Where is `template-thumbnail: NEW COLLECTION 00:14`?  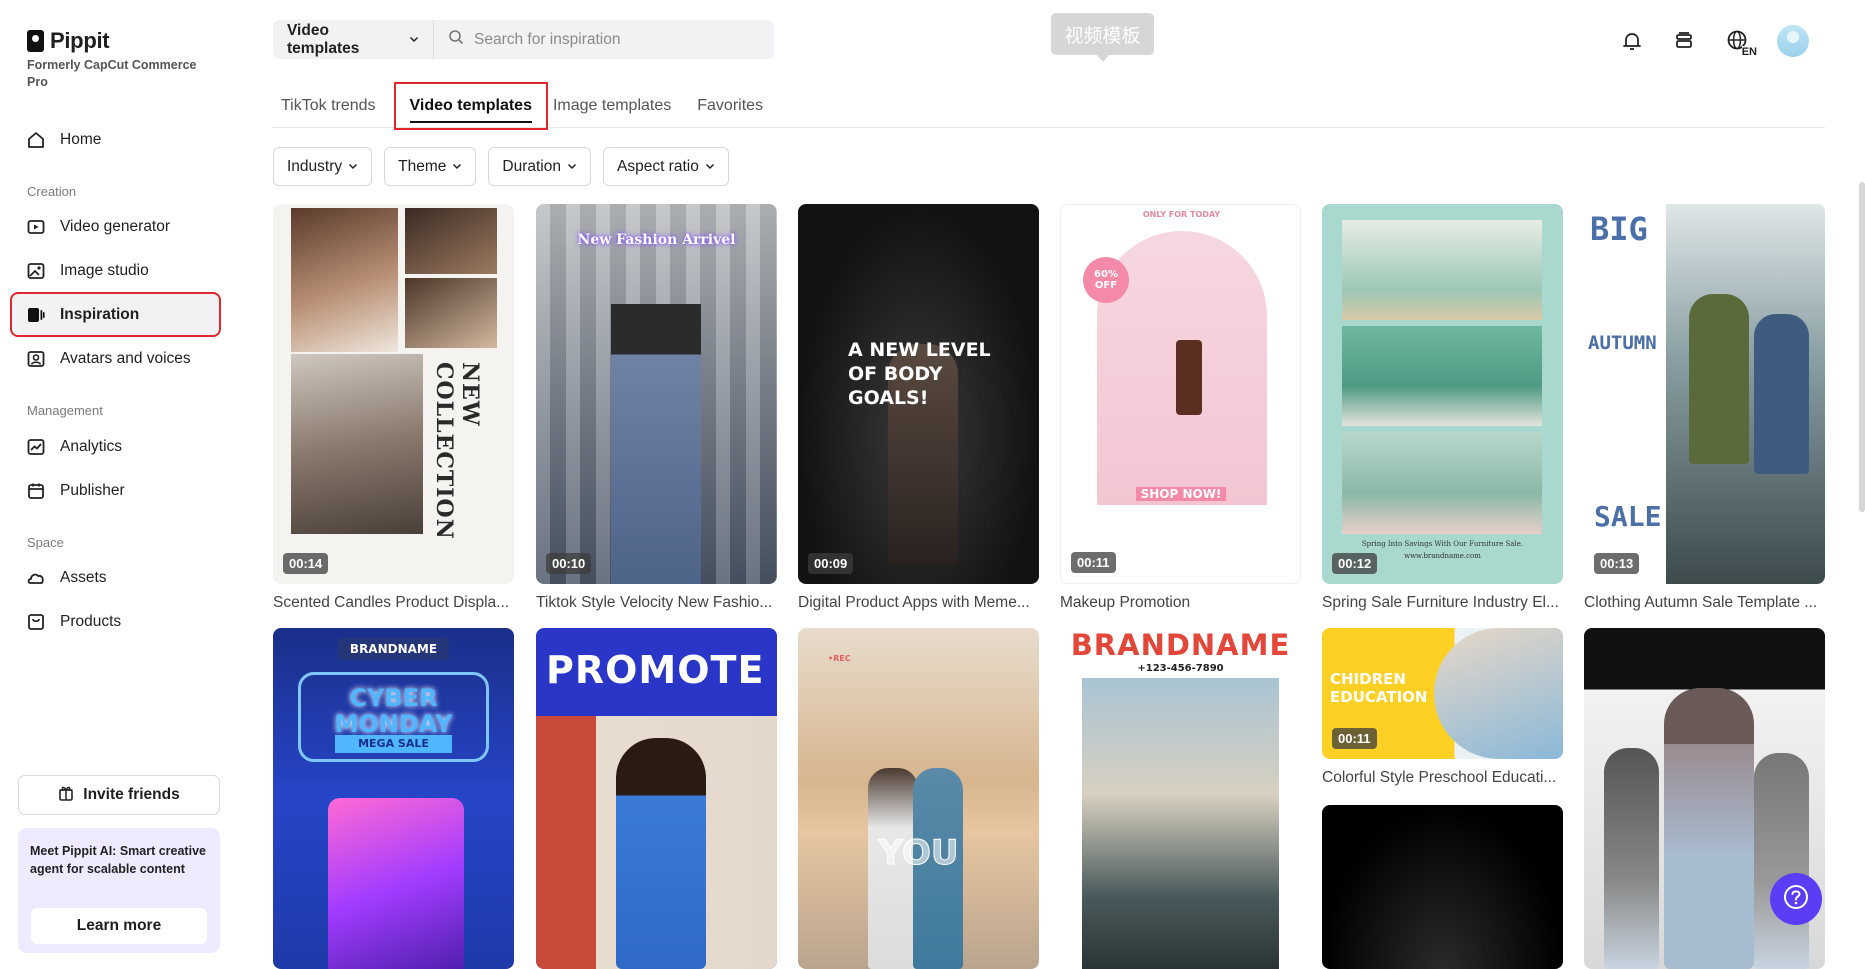
template-thumbnail: NEW COLLECTION 00:14 is located at coordinates (393, 394).